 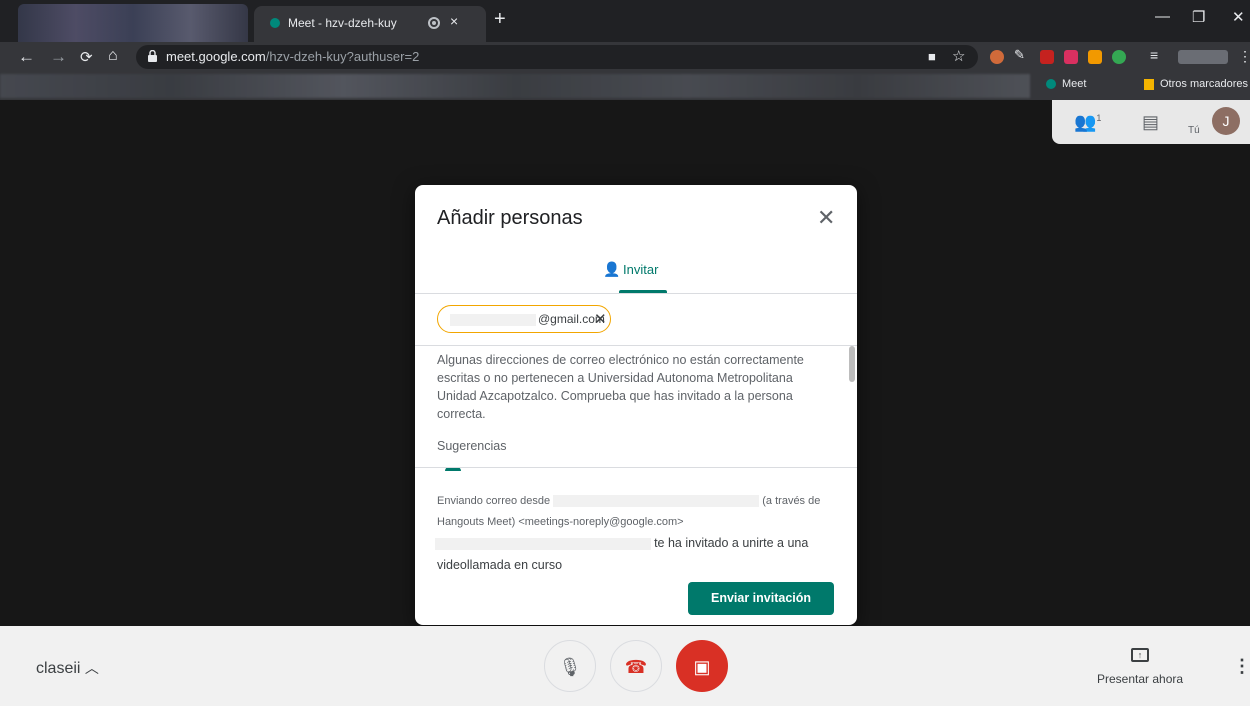 I want to click on footer-invited: te ha invitado a unirte a una, so click(x=731, y=543).